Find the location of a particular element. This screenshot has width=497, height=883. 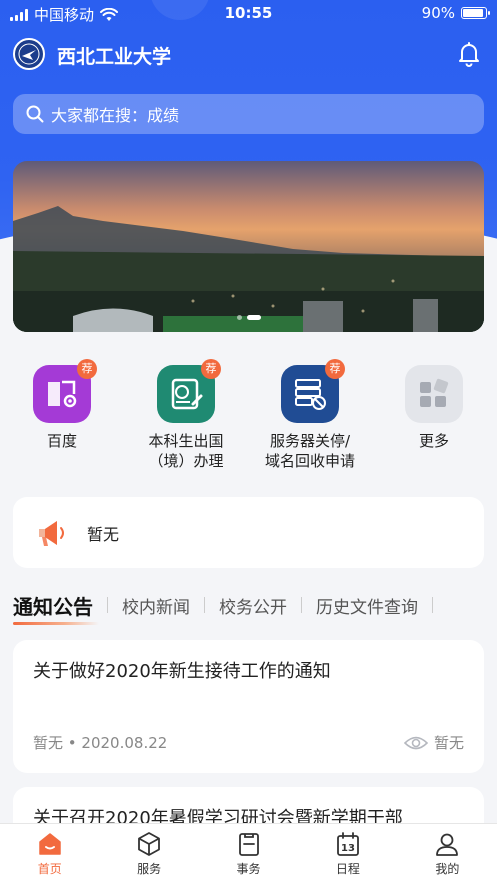

battery-percent: 90% is located at coordinates (438, 13).